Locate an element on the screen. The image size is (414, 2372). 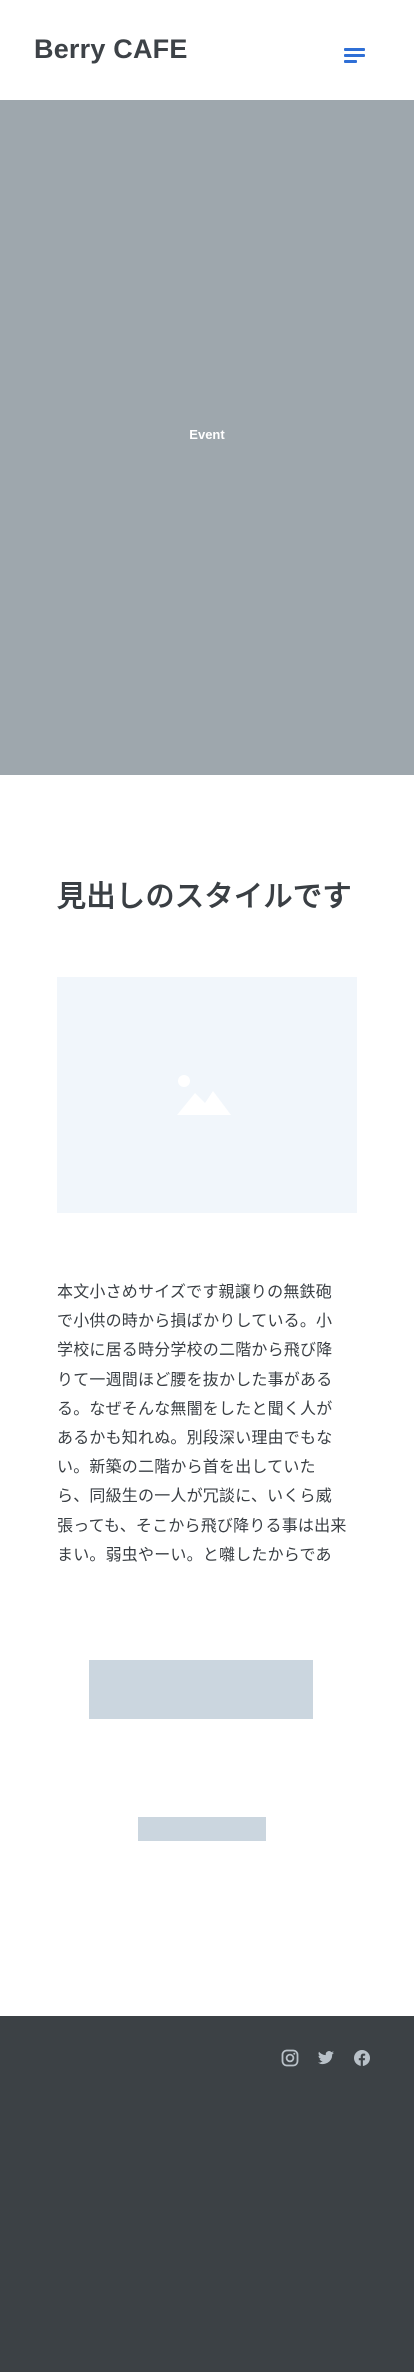
body-line: 本文小さめサイズです親譲りの無鉄砲 is located at coordinates (194, 1291).